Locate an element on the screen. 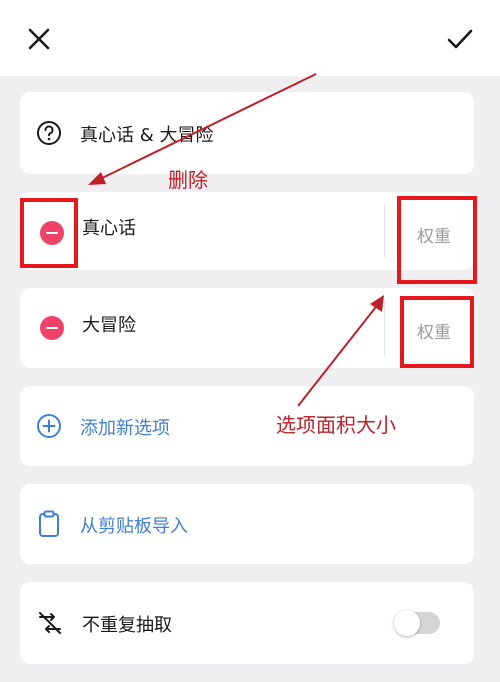 This screenshot has height=682, width=500. delete-annotation: 删除 is located at coordinates (188, 180).